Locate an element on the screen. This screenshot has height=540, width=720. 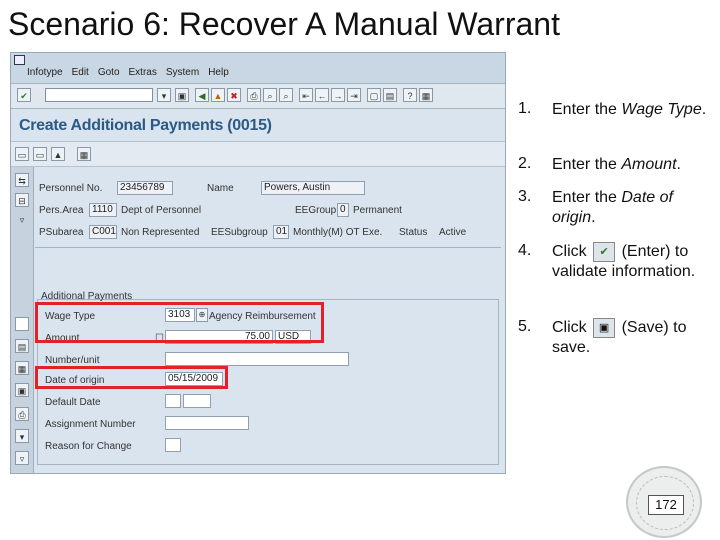
command-field is located at coordinates (99, 95).